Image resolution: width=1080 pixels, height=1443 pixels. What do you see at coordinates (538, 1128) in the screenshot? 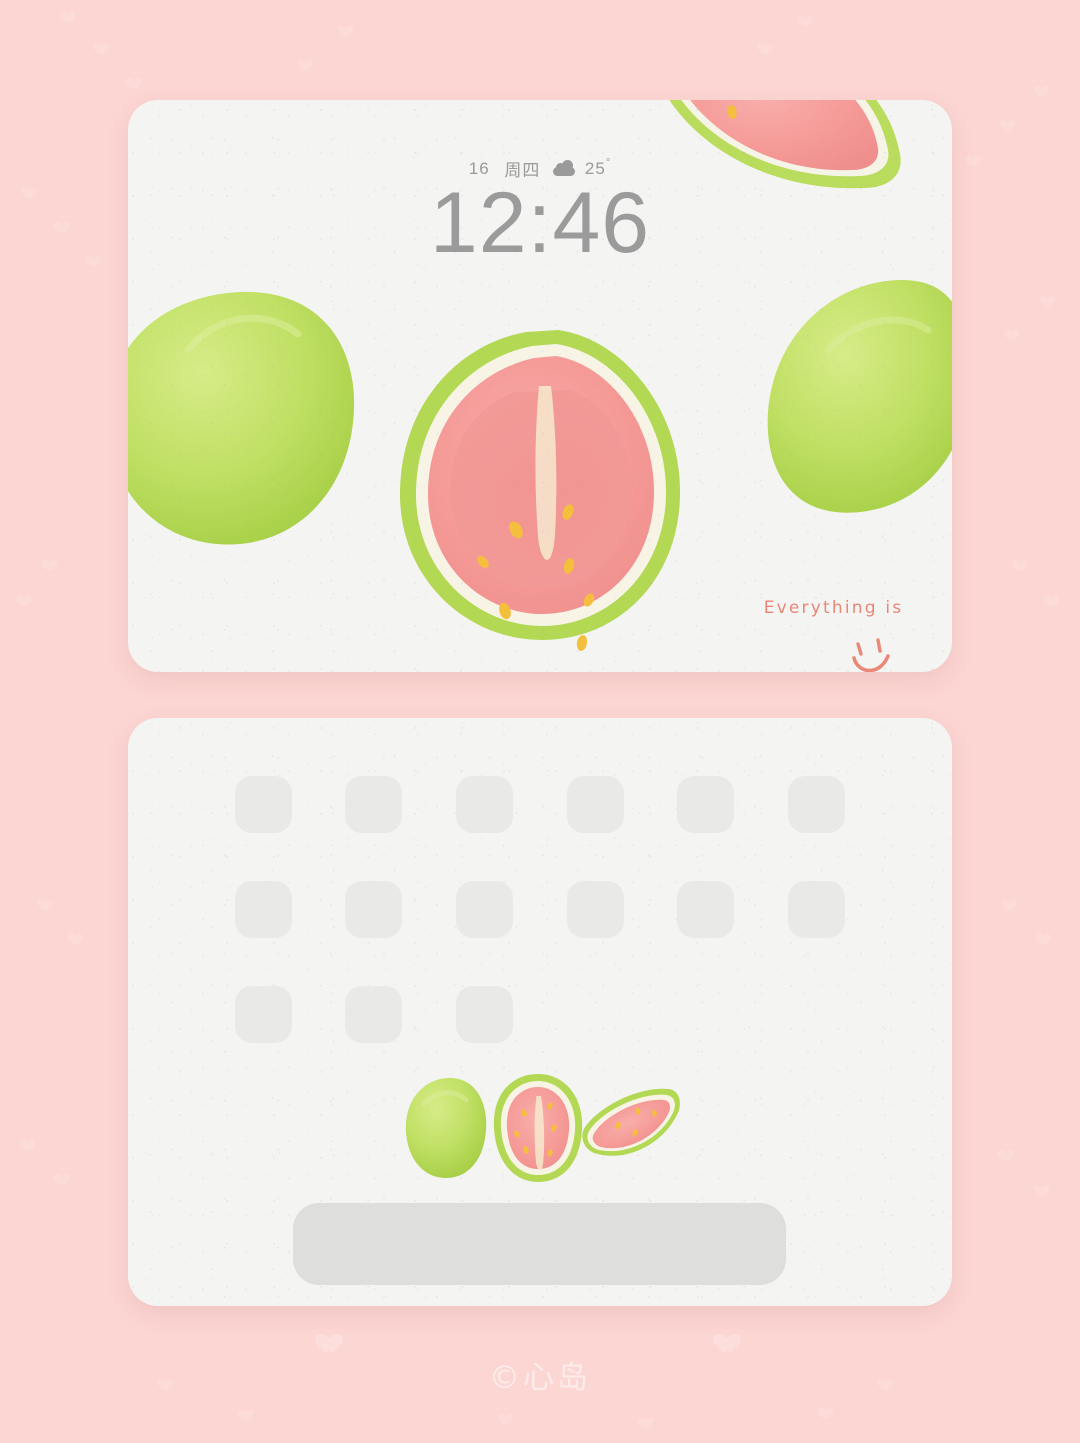
I see `guava-halved-illustration` at bounding box center [538, 1128].